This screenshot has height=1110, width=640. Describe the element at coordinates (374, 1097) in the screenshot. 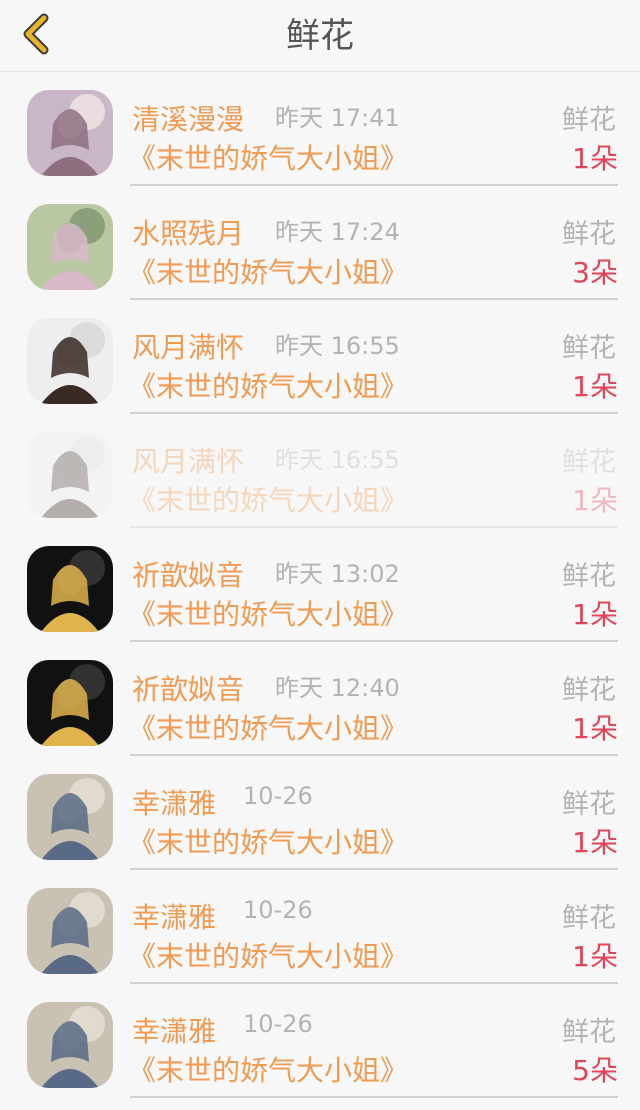

I see `divider` at that location.